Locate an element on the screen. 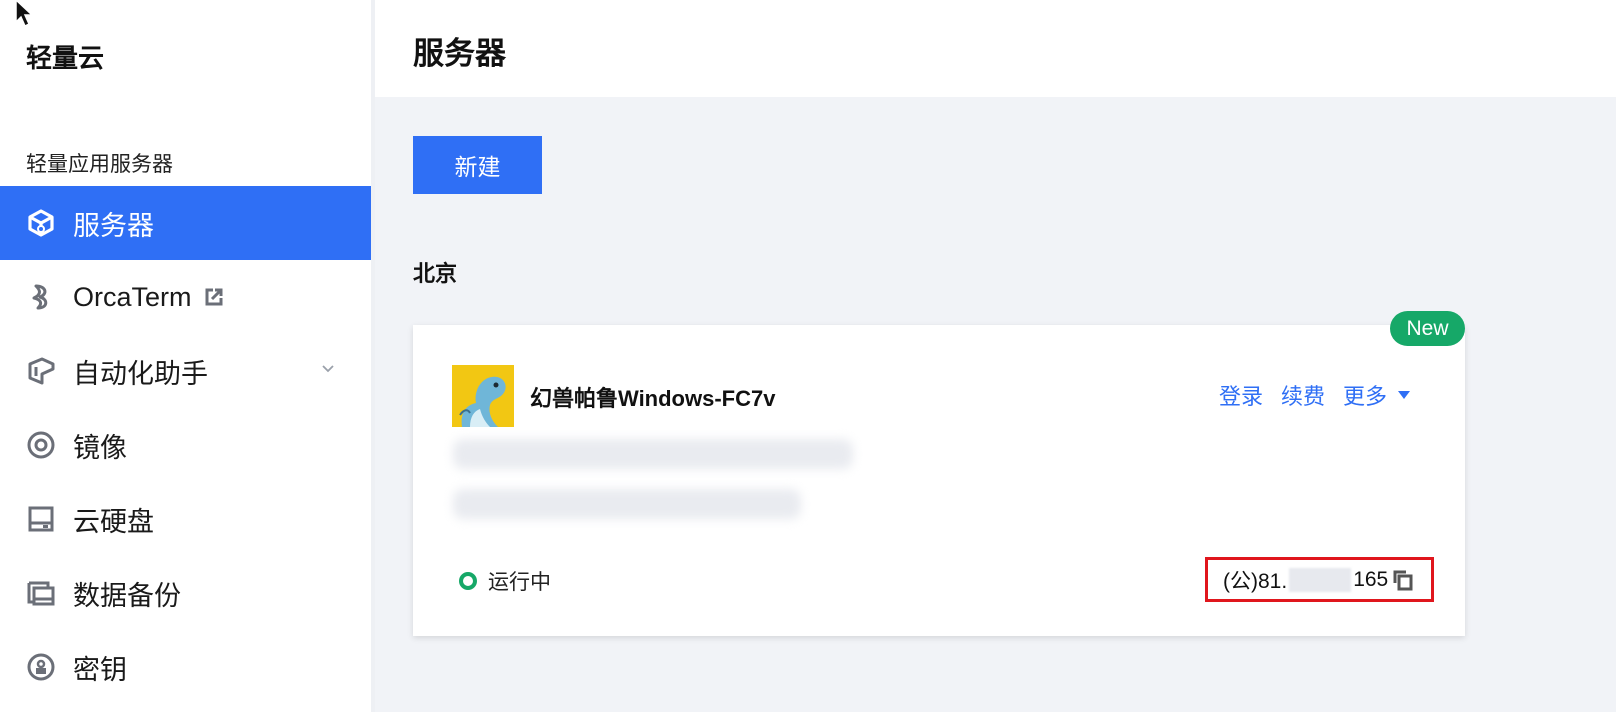  sidebar-item-disks: 云硬盘 is located at coordinates (185, 519).